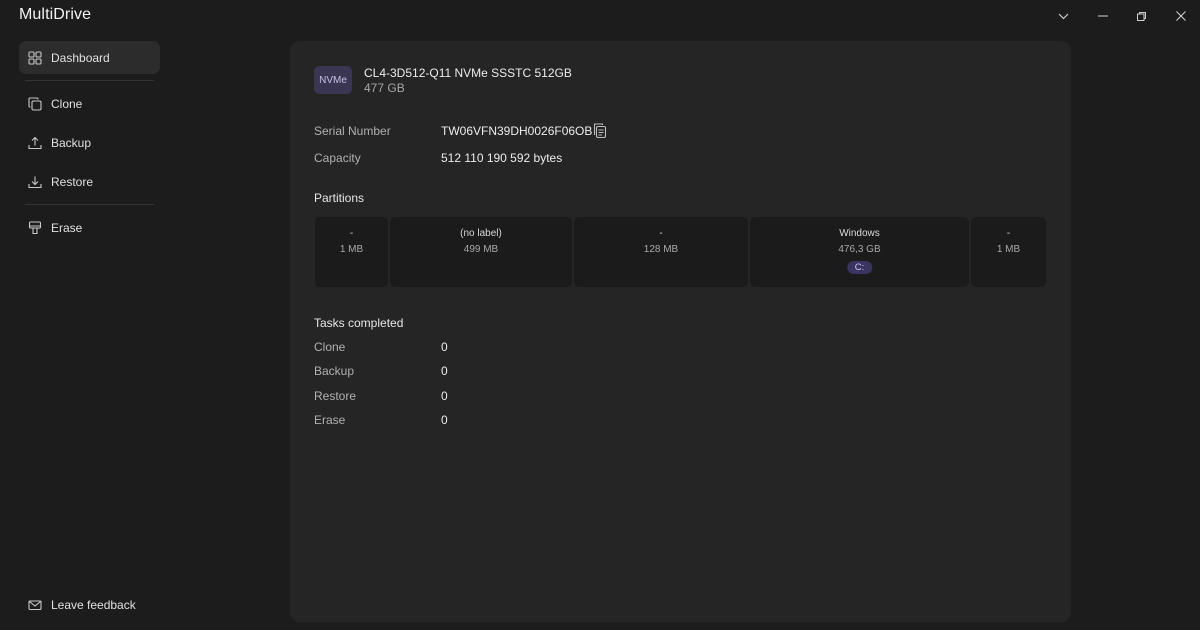 The image size is (1200, 630). What do you see at coordinates (35, 57) in the screenshot?
I see `grid-icon` at bounding box center [35, 57].